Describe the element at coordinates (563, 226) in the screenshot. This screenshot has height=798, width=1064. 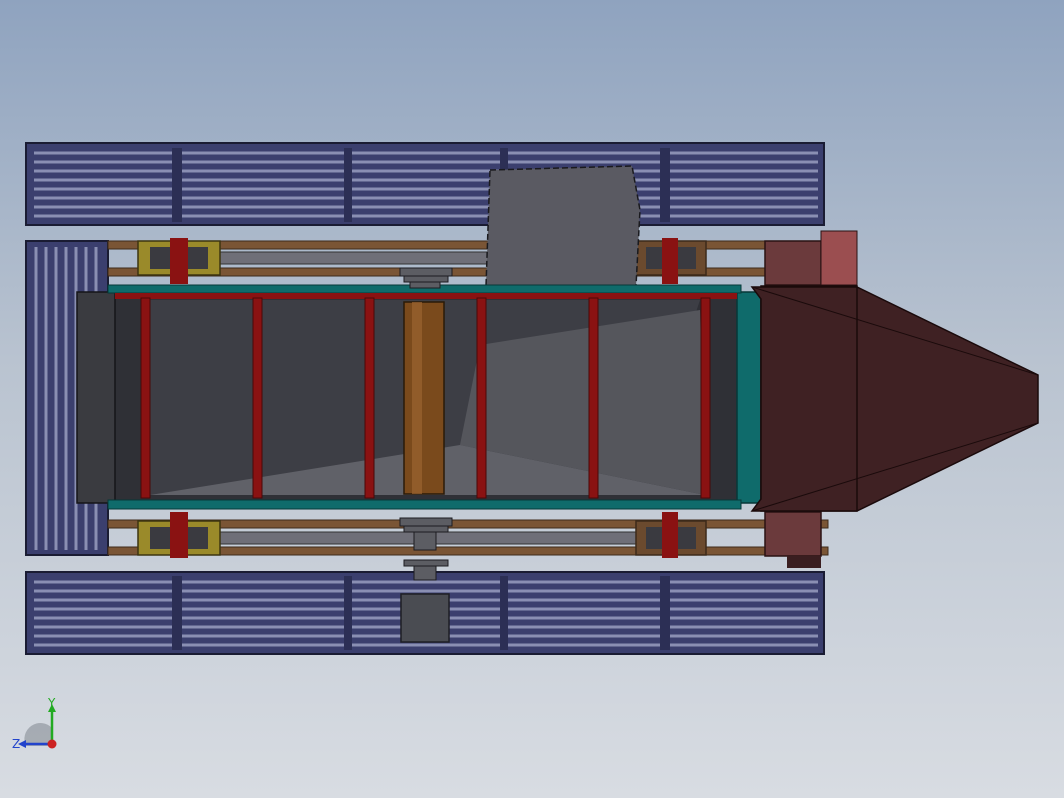
I see `rear-drum` at that location.